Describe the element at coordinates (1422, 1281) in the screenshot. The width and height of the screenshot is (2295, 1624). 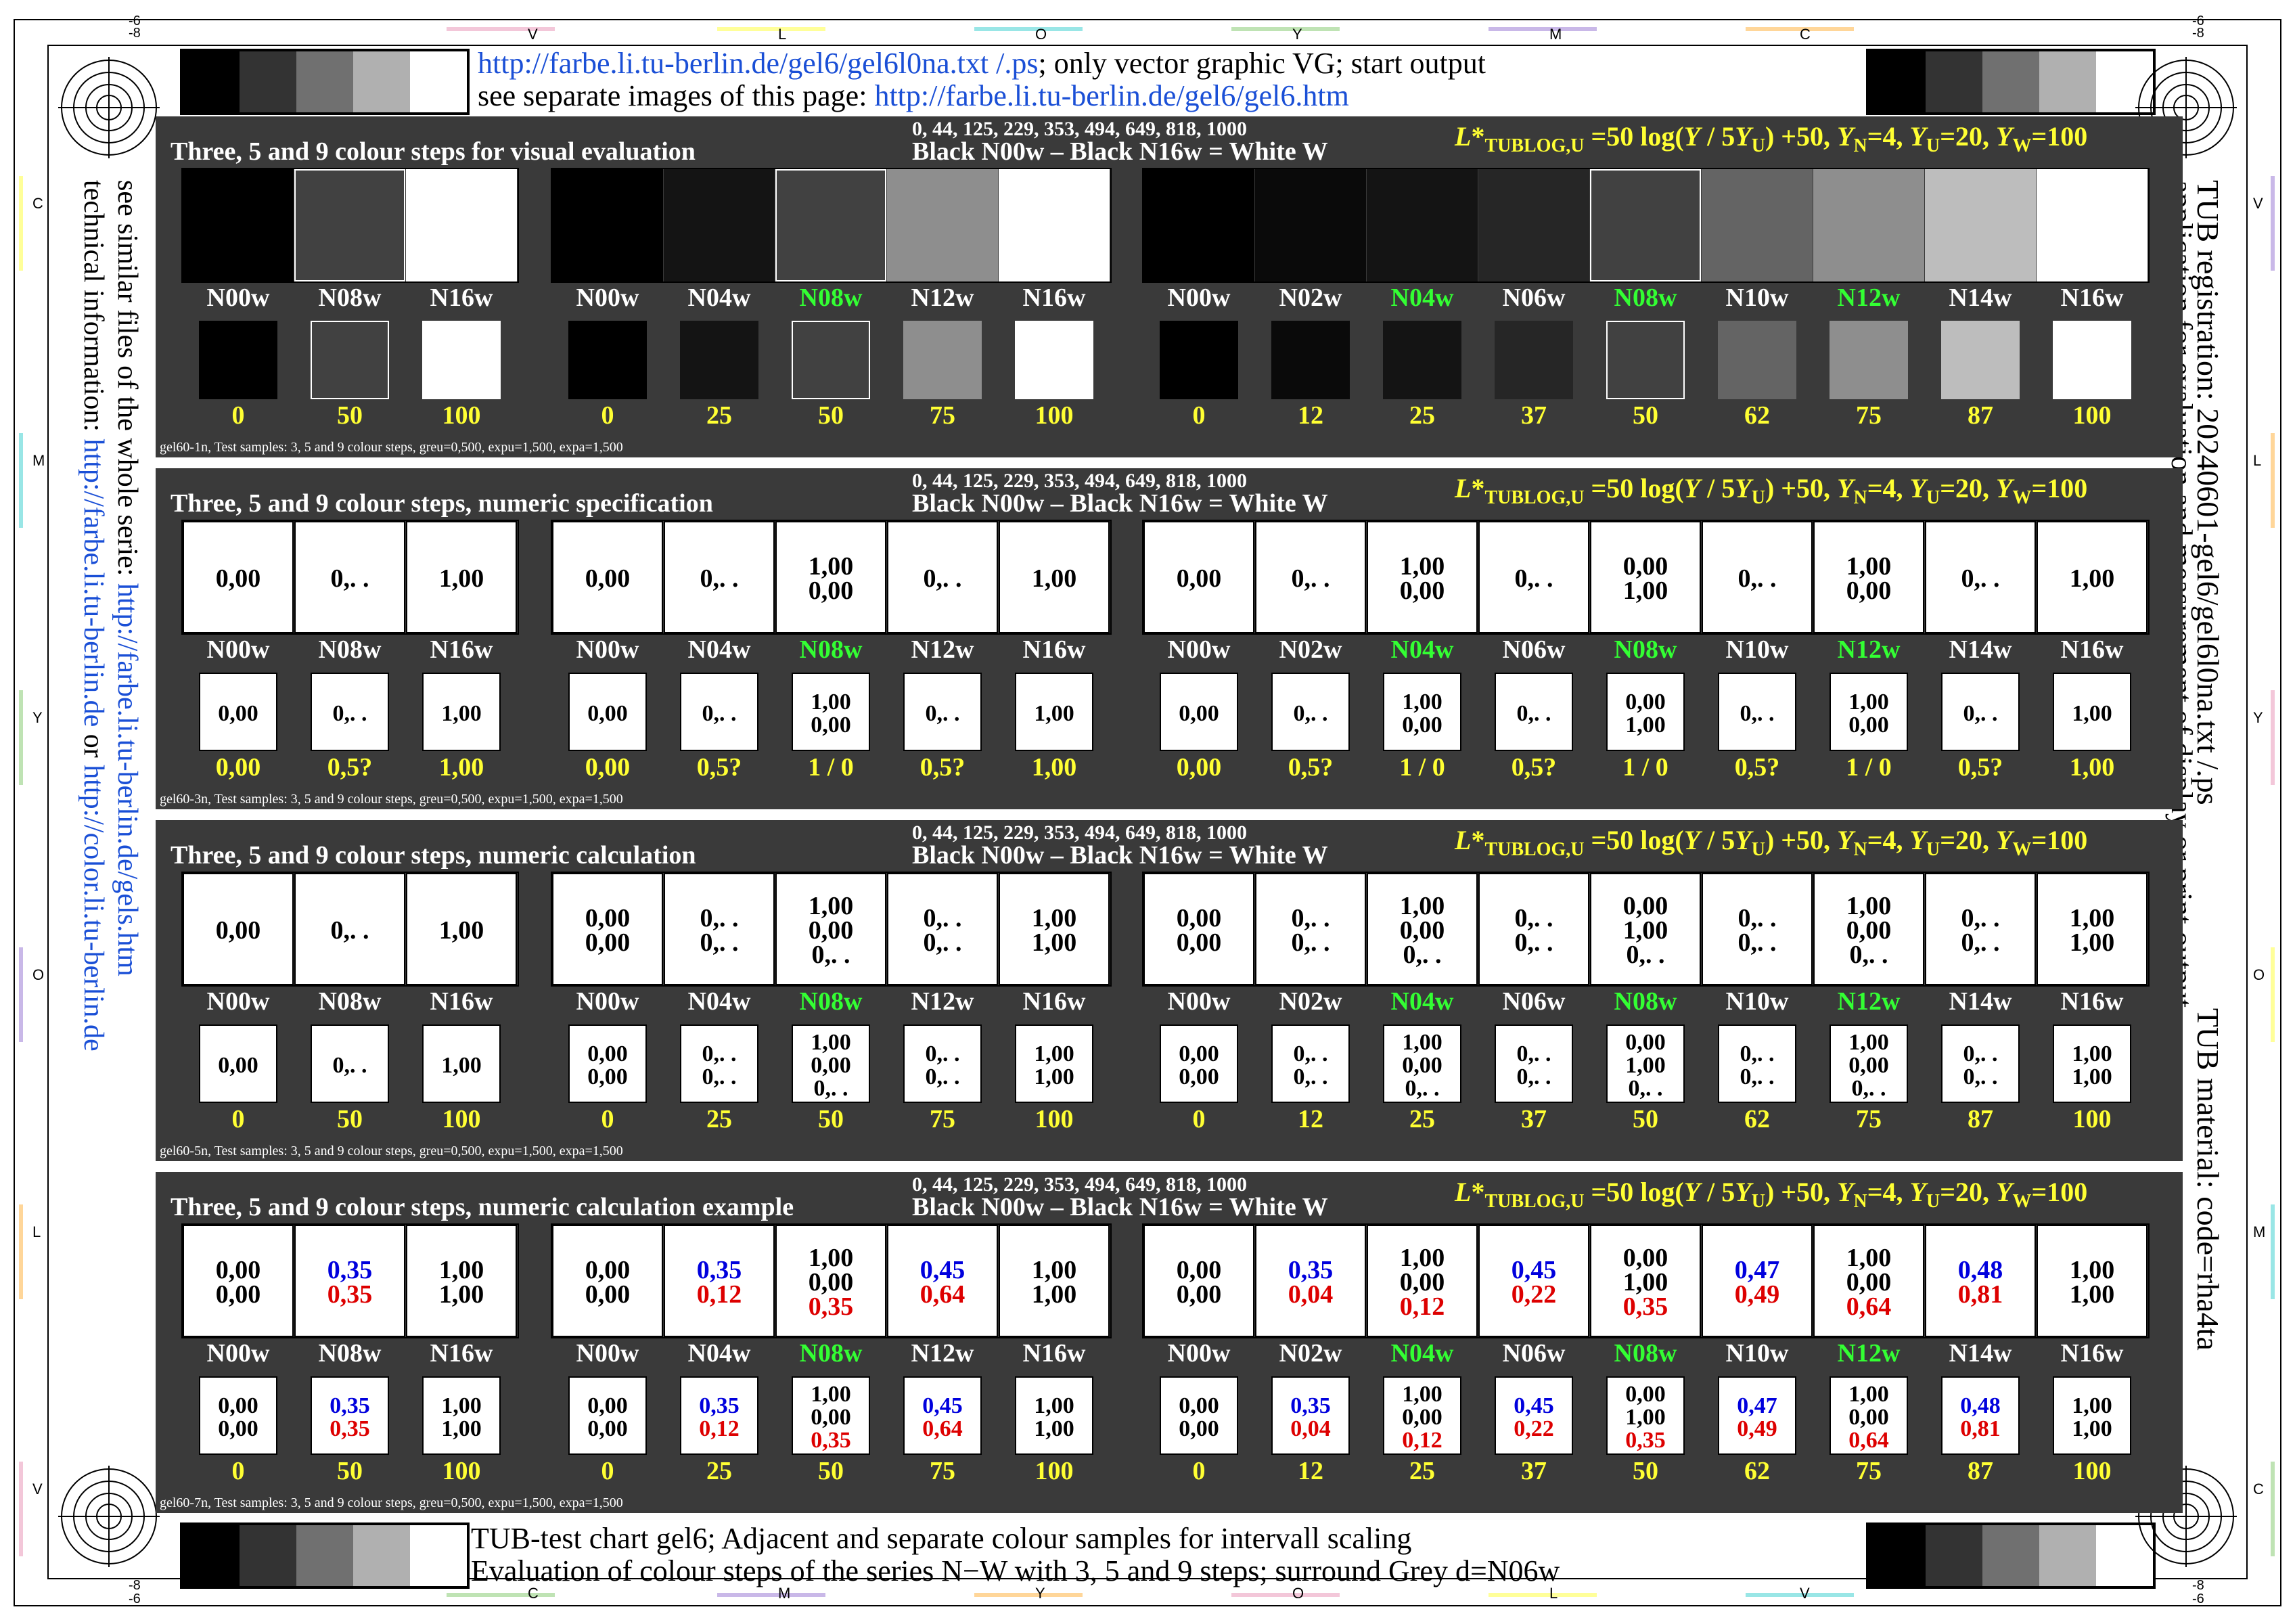
I see `sample-large: 1,00 0,00 0,12` at that location.